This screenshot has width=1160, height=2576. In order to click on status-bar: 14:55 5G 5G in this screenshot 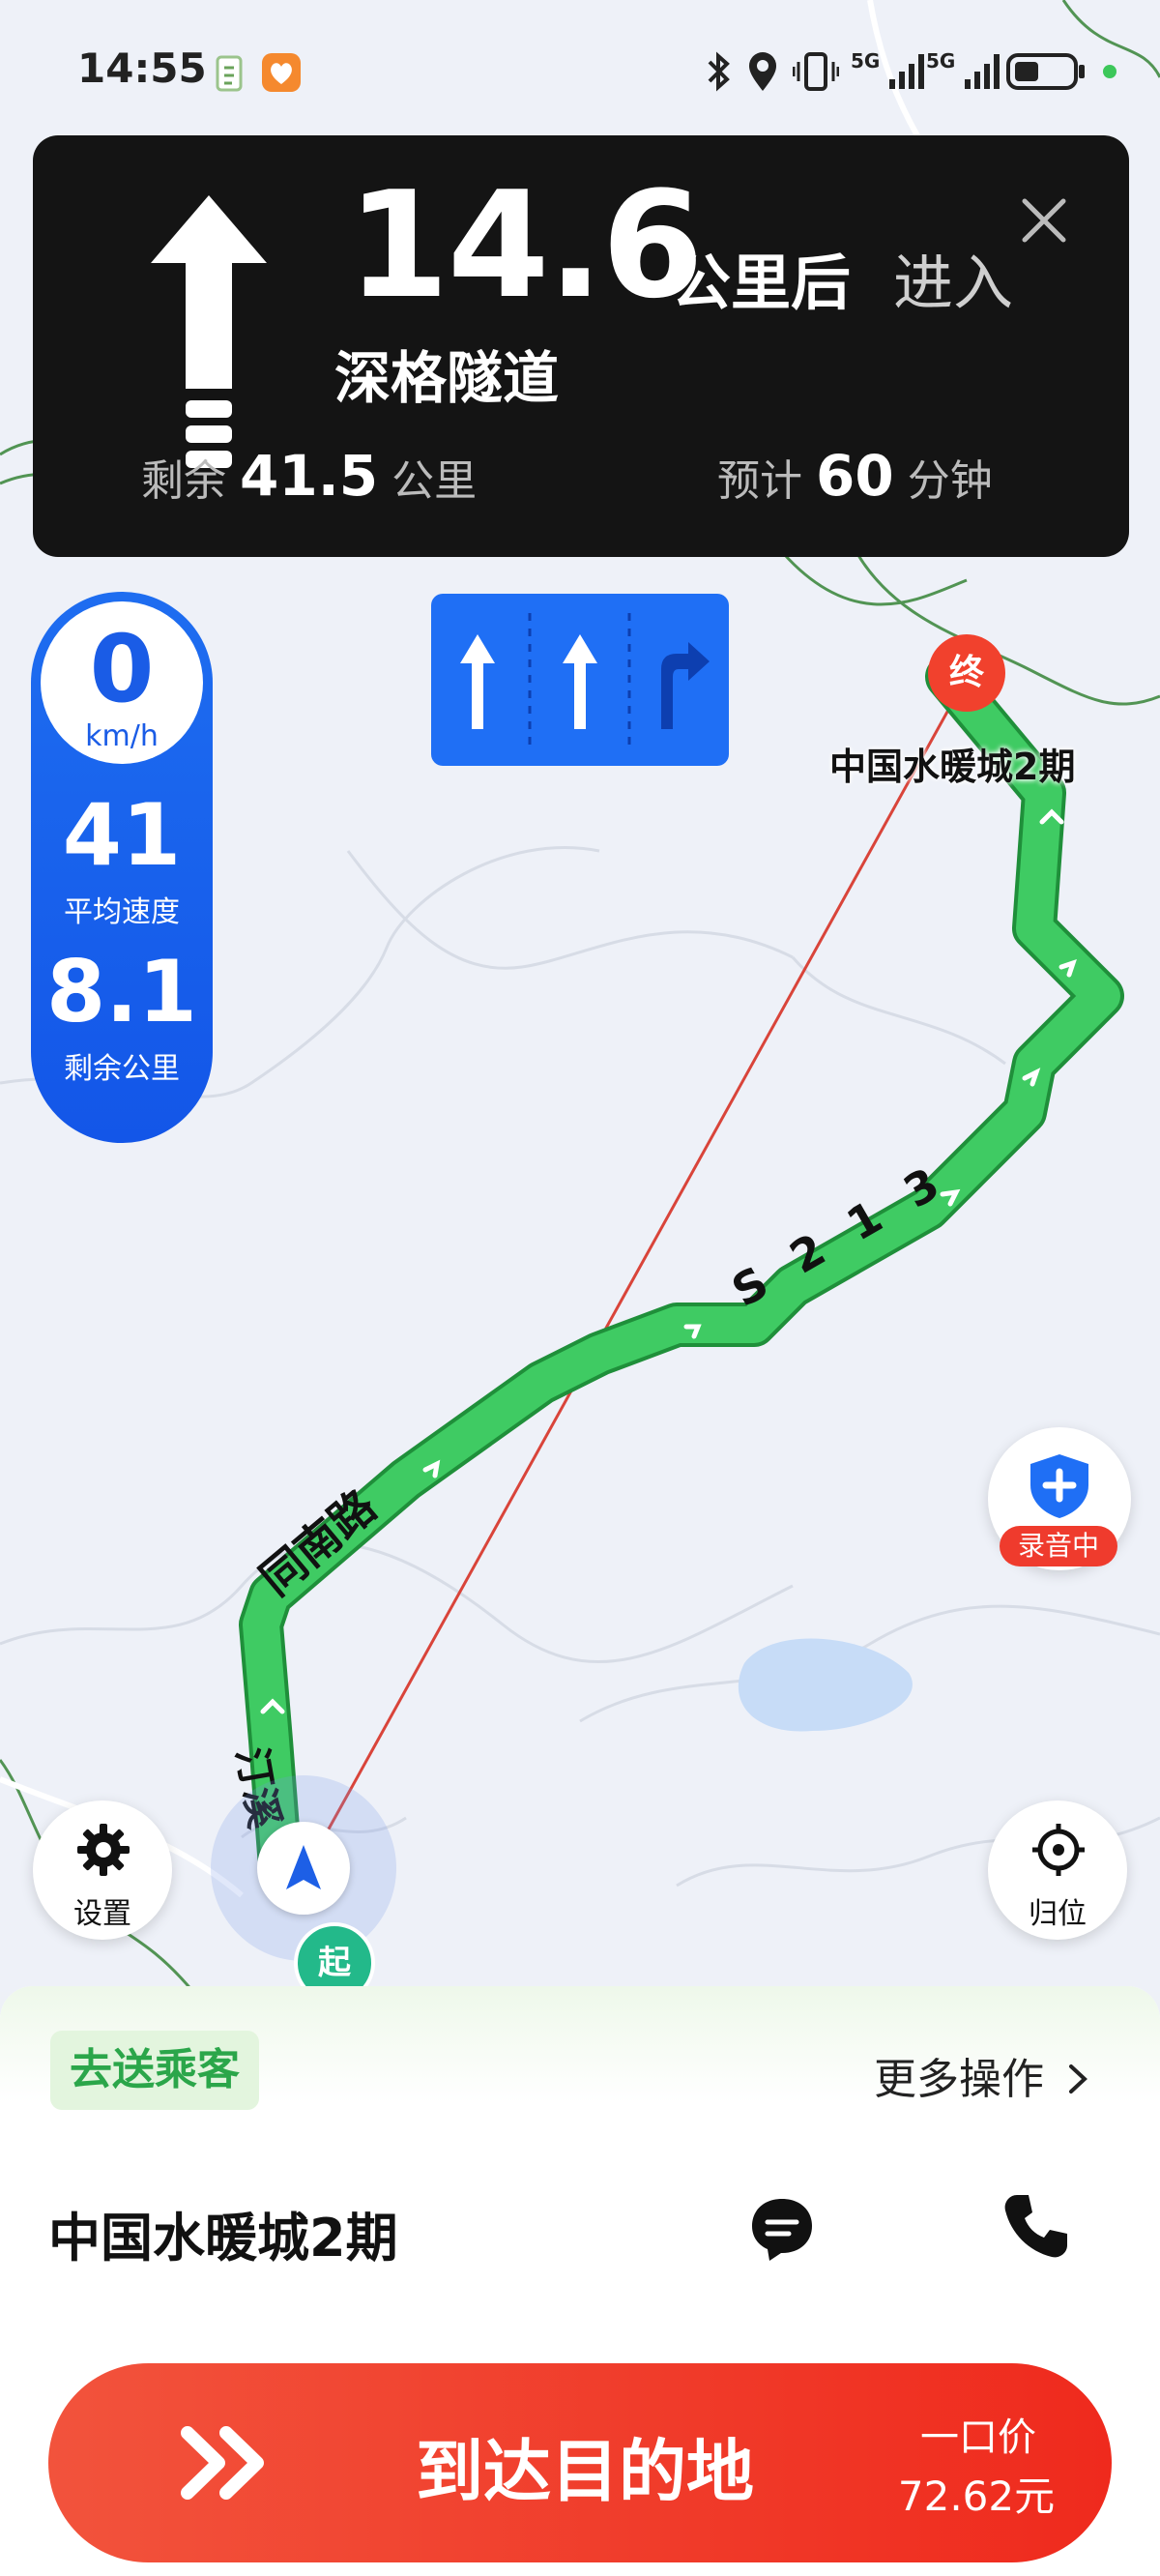, I will do `click(580, 72)`.